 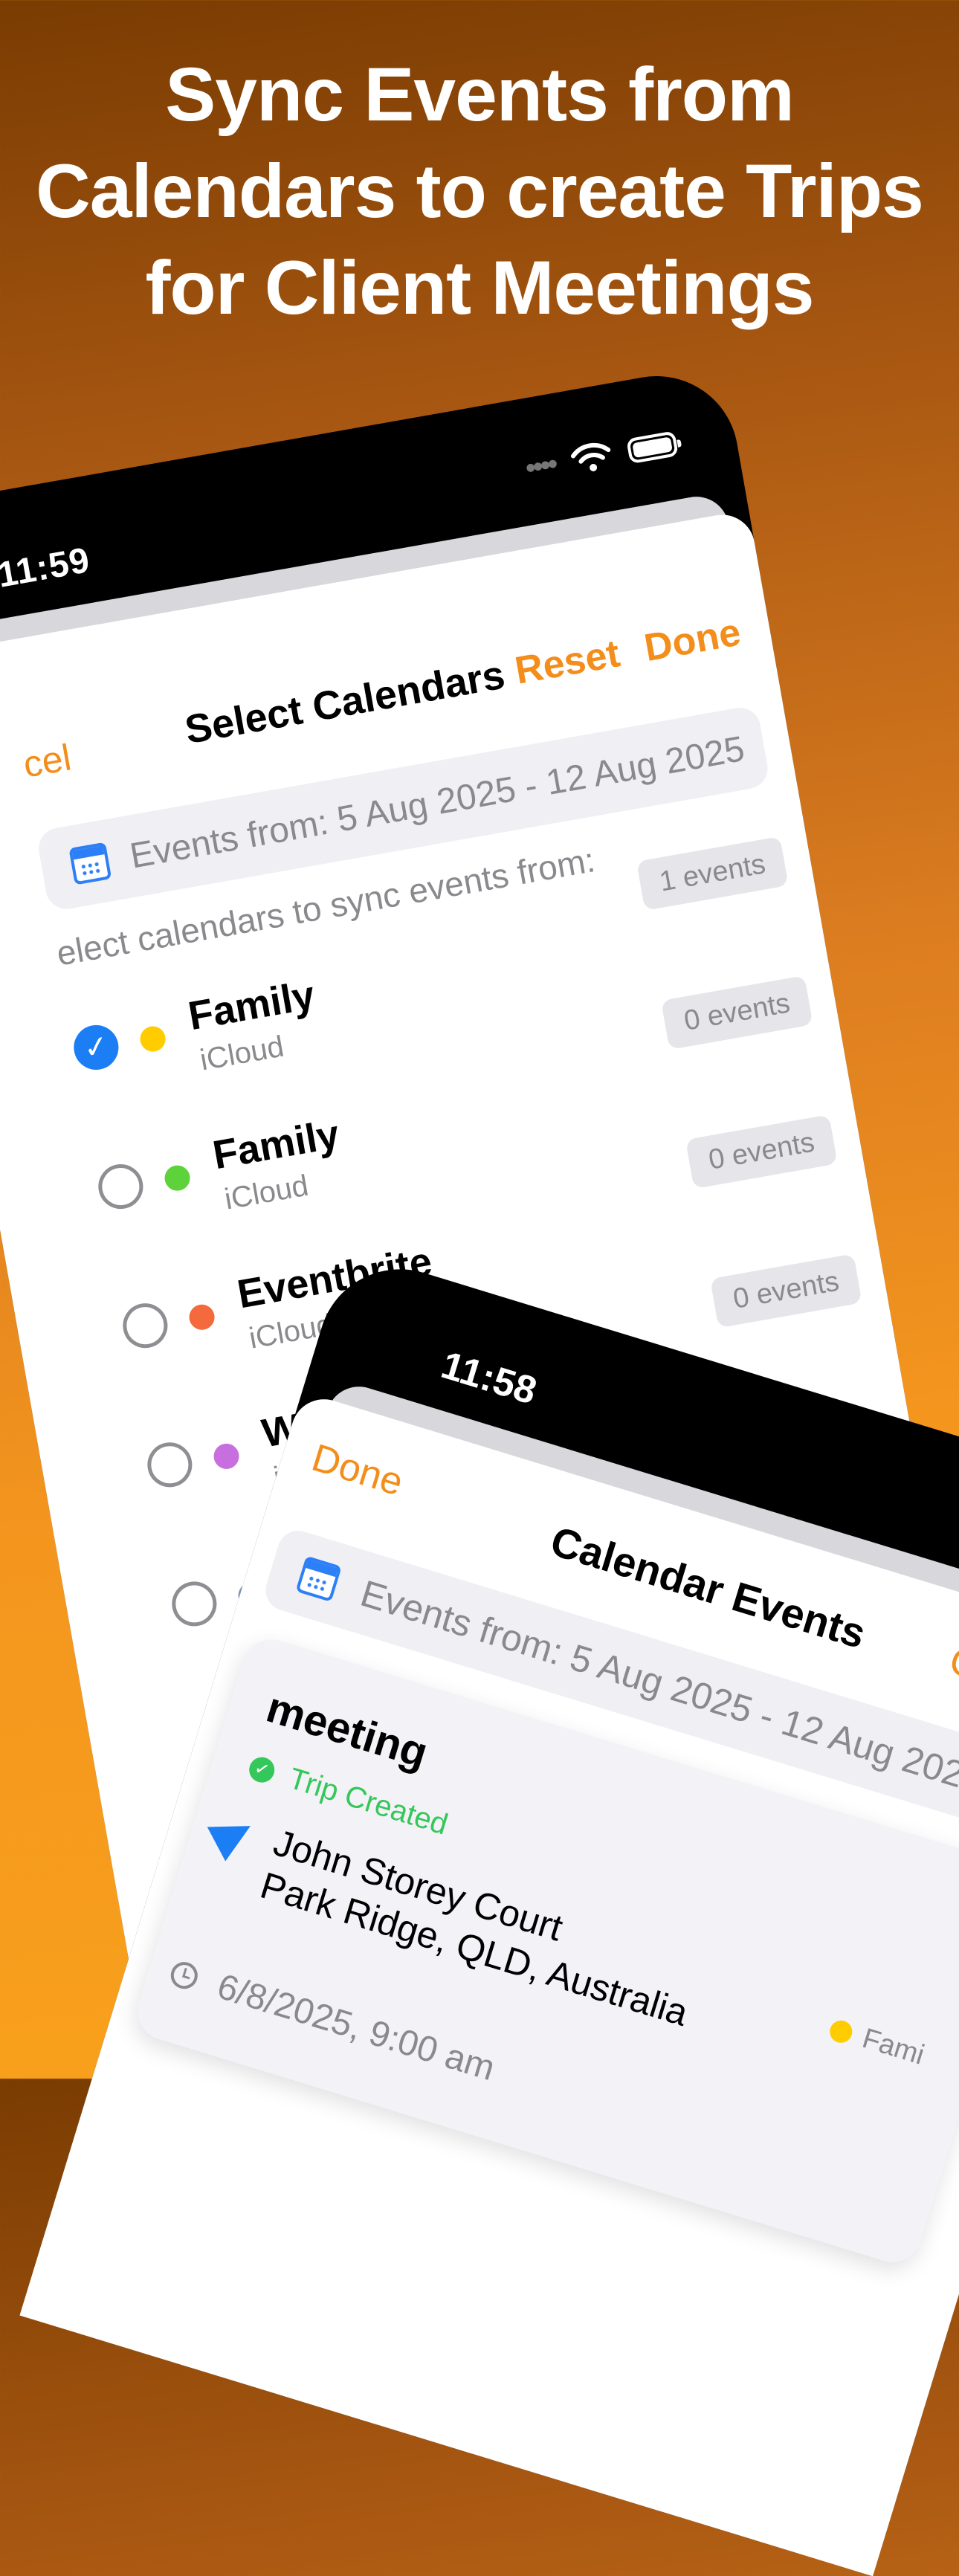 What do you see at coordinates (233, 1835) in the screenshot?
I see `location-arrow-icon` at bounding box center [233, 1835].